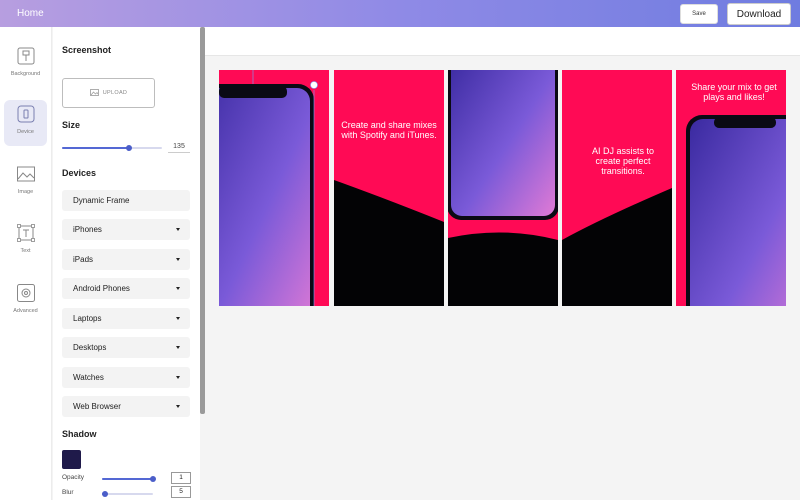  Describe the element at coordinates (25, 293) in the screenshot. I see `gear-icon` at that location.